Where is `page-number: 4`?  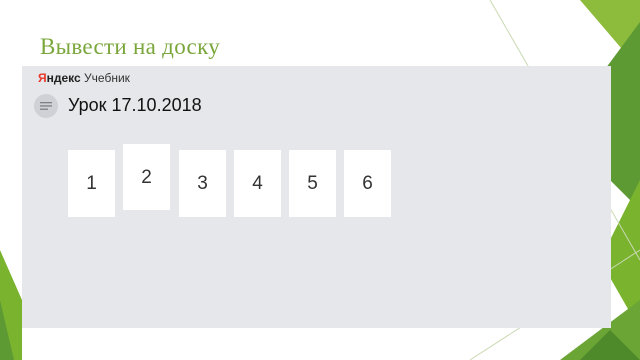
page-number: 4 is located at coordinates (257, 183).